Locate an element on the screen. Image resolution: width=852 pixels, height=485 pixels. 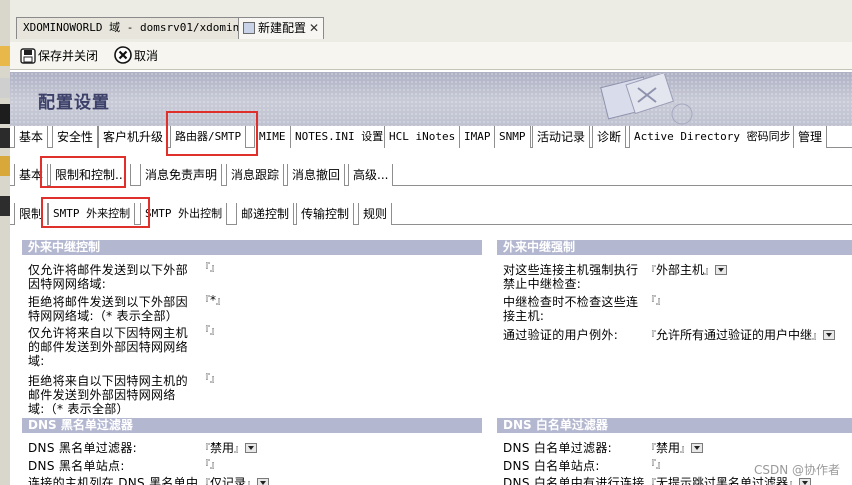
tab-sub-basic: 基本 is located at coordinates (31, 175).